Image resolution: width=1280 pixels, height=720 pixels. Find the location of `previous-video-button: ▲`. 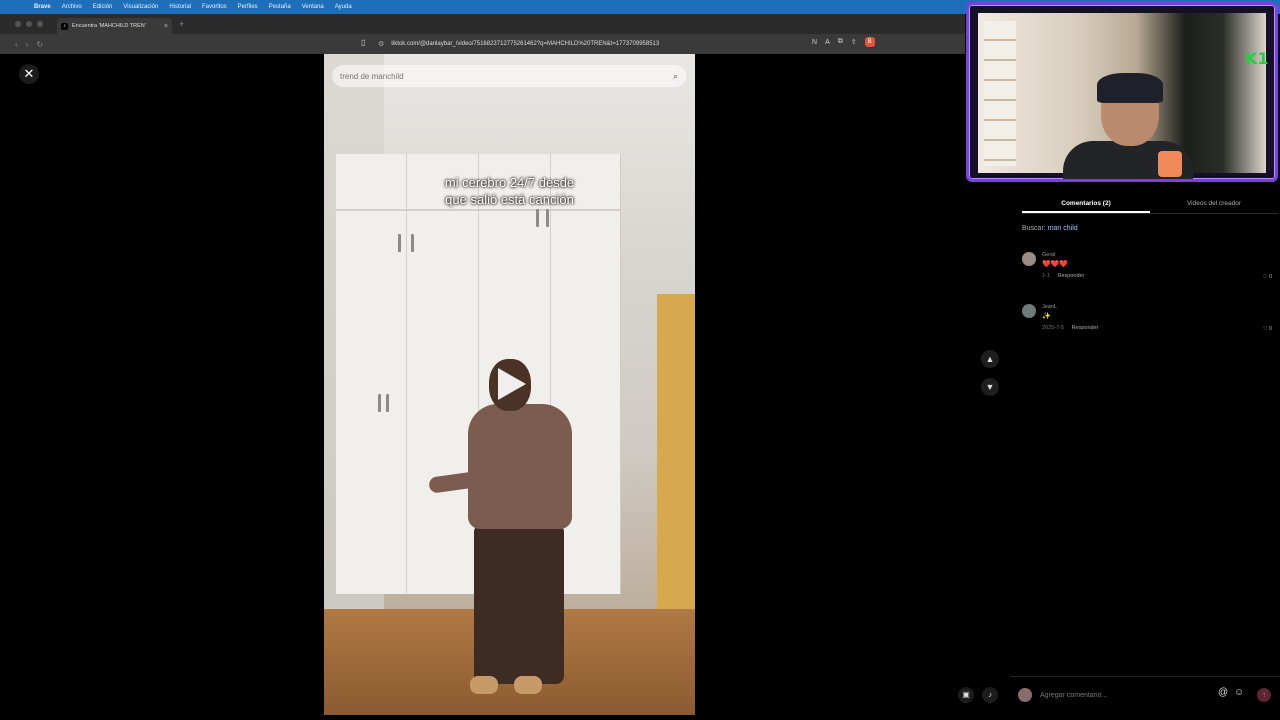

previous-video-button: ▲ is located at coordinates (990, 359).